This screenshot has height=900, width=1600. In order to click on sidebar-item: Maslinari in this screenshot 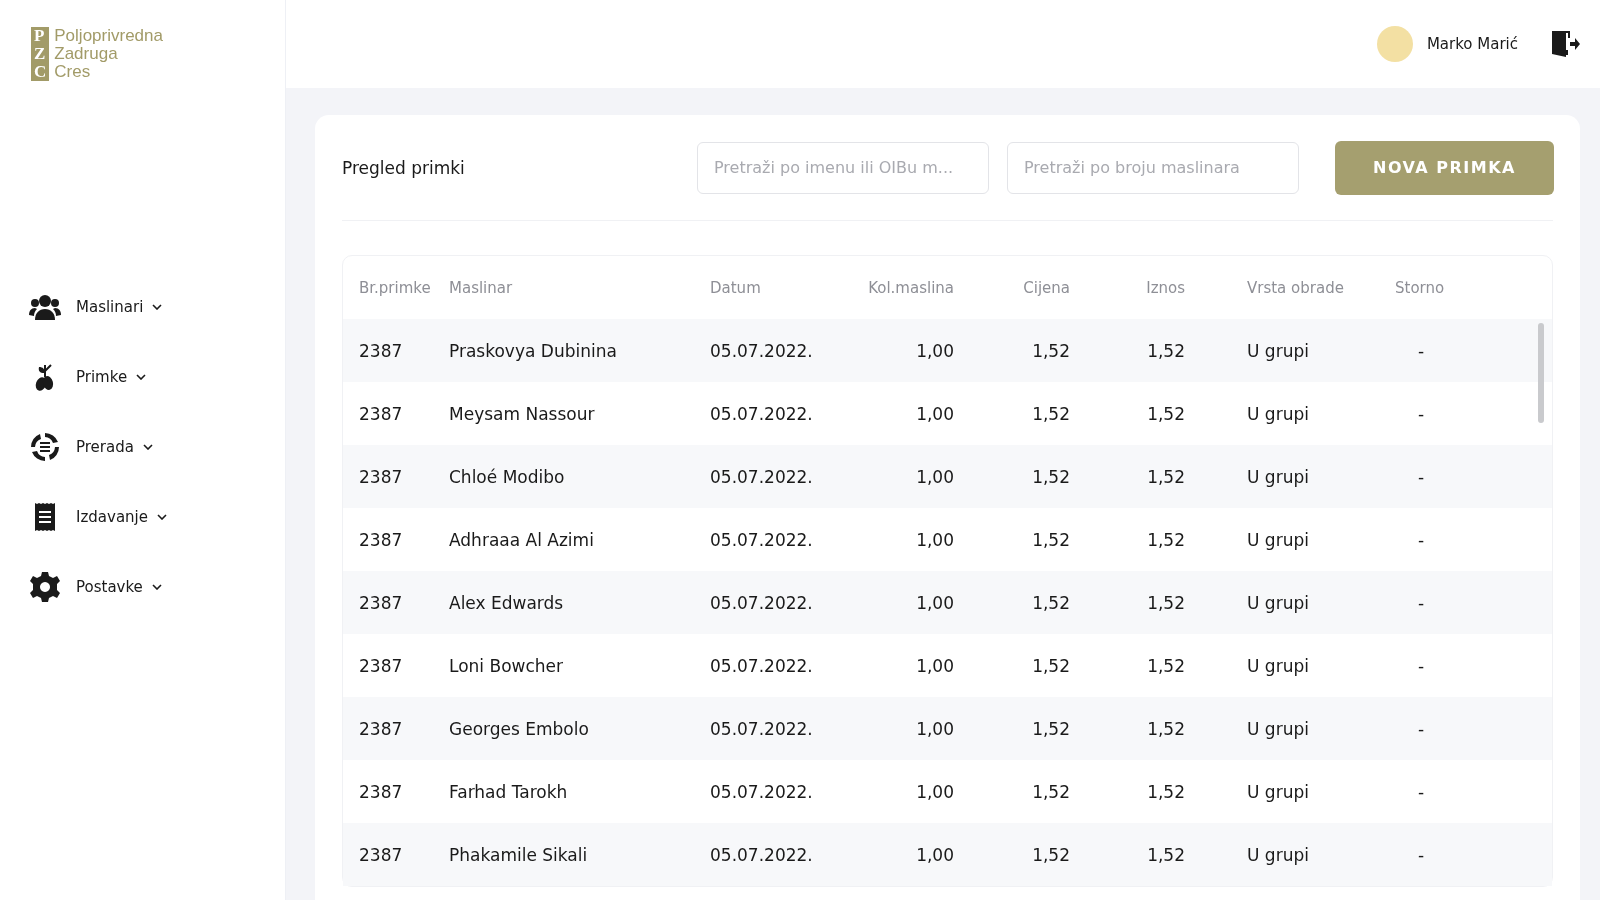, I will do `click(157, 307)`.